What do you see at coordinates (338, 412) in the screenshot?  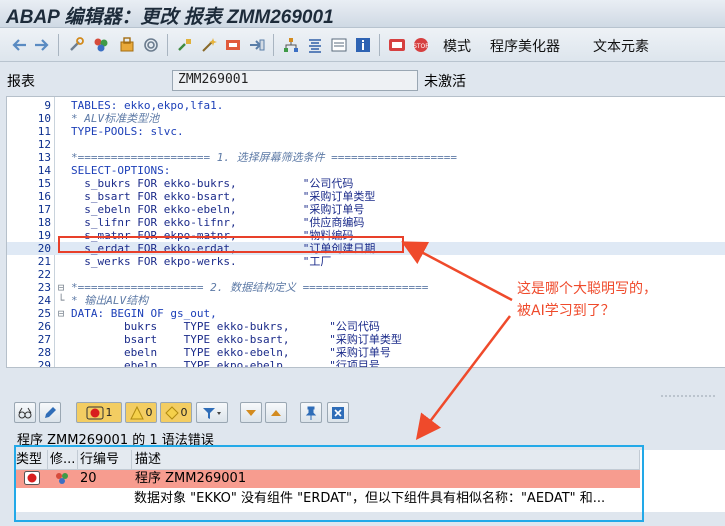 I see `close-panel-button` at bounding box center [338, 412].